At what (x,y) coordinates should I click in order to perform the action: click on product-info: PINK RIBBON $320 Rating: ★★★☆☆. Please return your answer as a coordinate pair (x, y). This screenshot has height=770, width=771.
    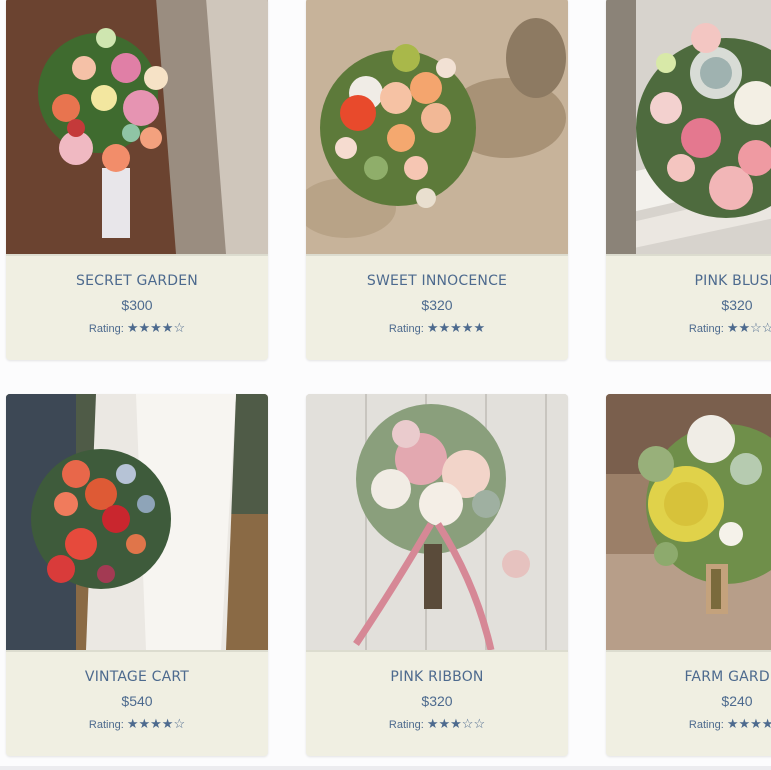
    Looking at the image, I should click on (437, 704).